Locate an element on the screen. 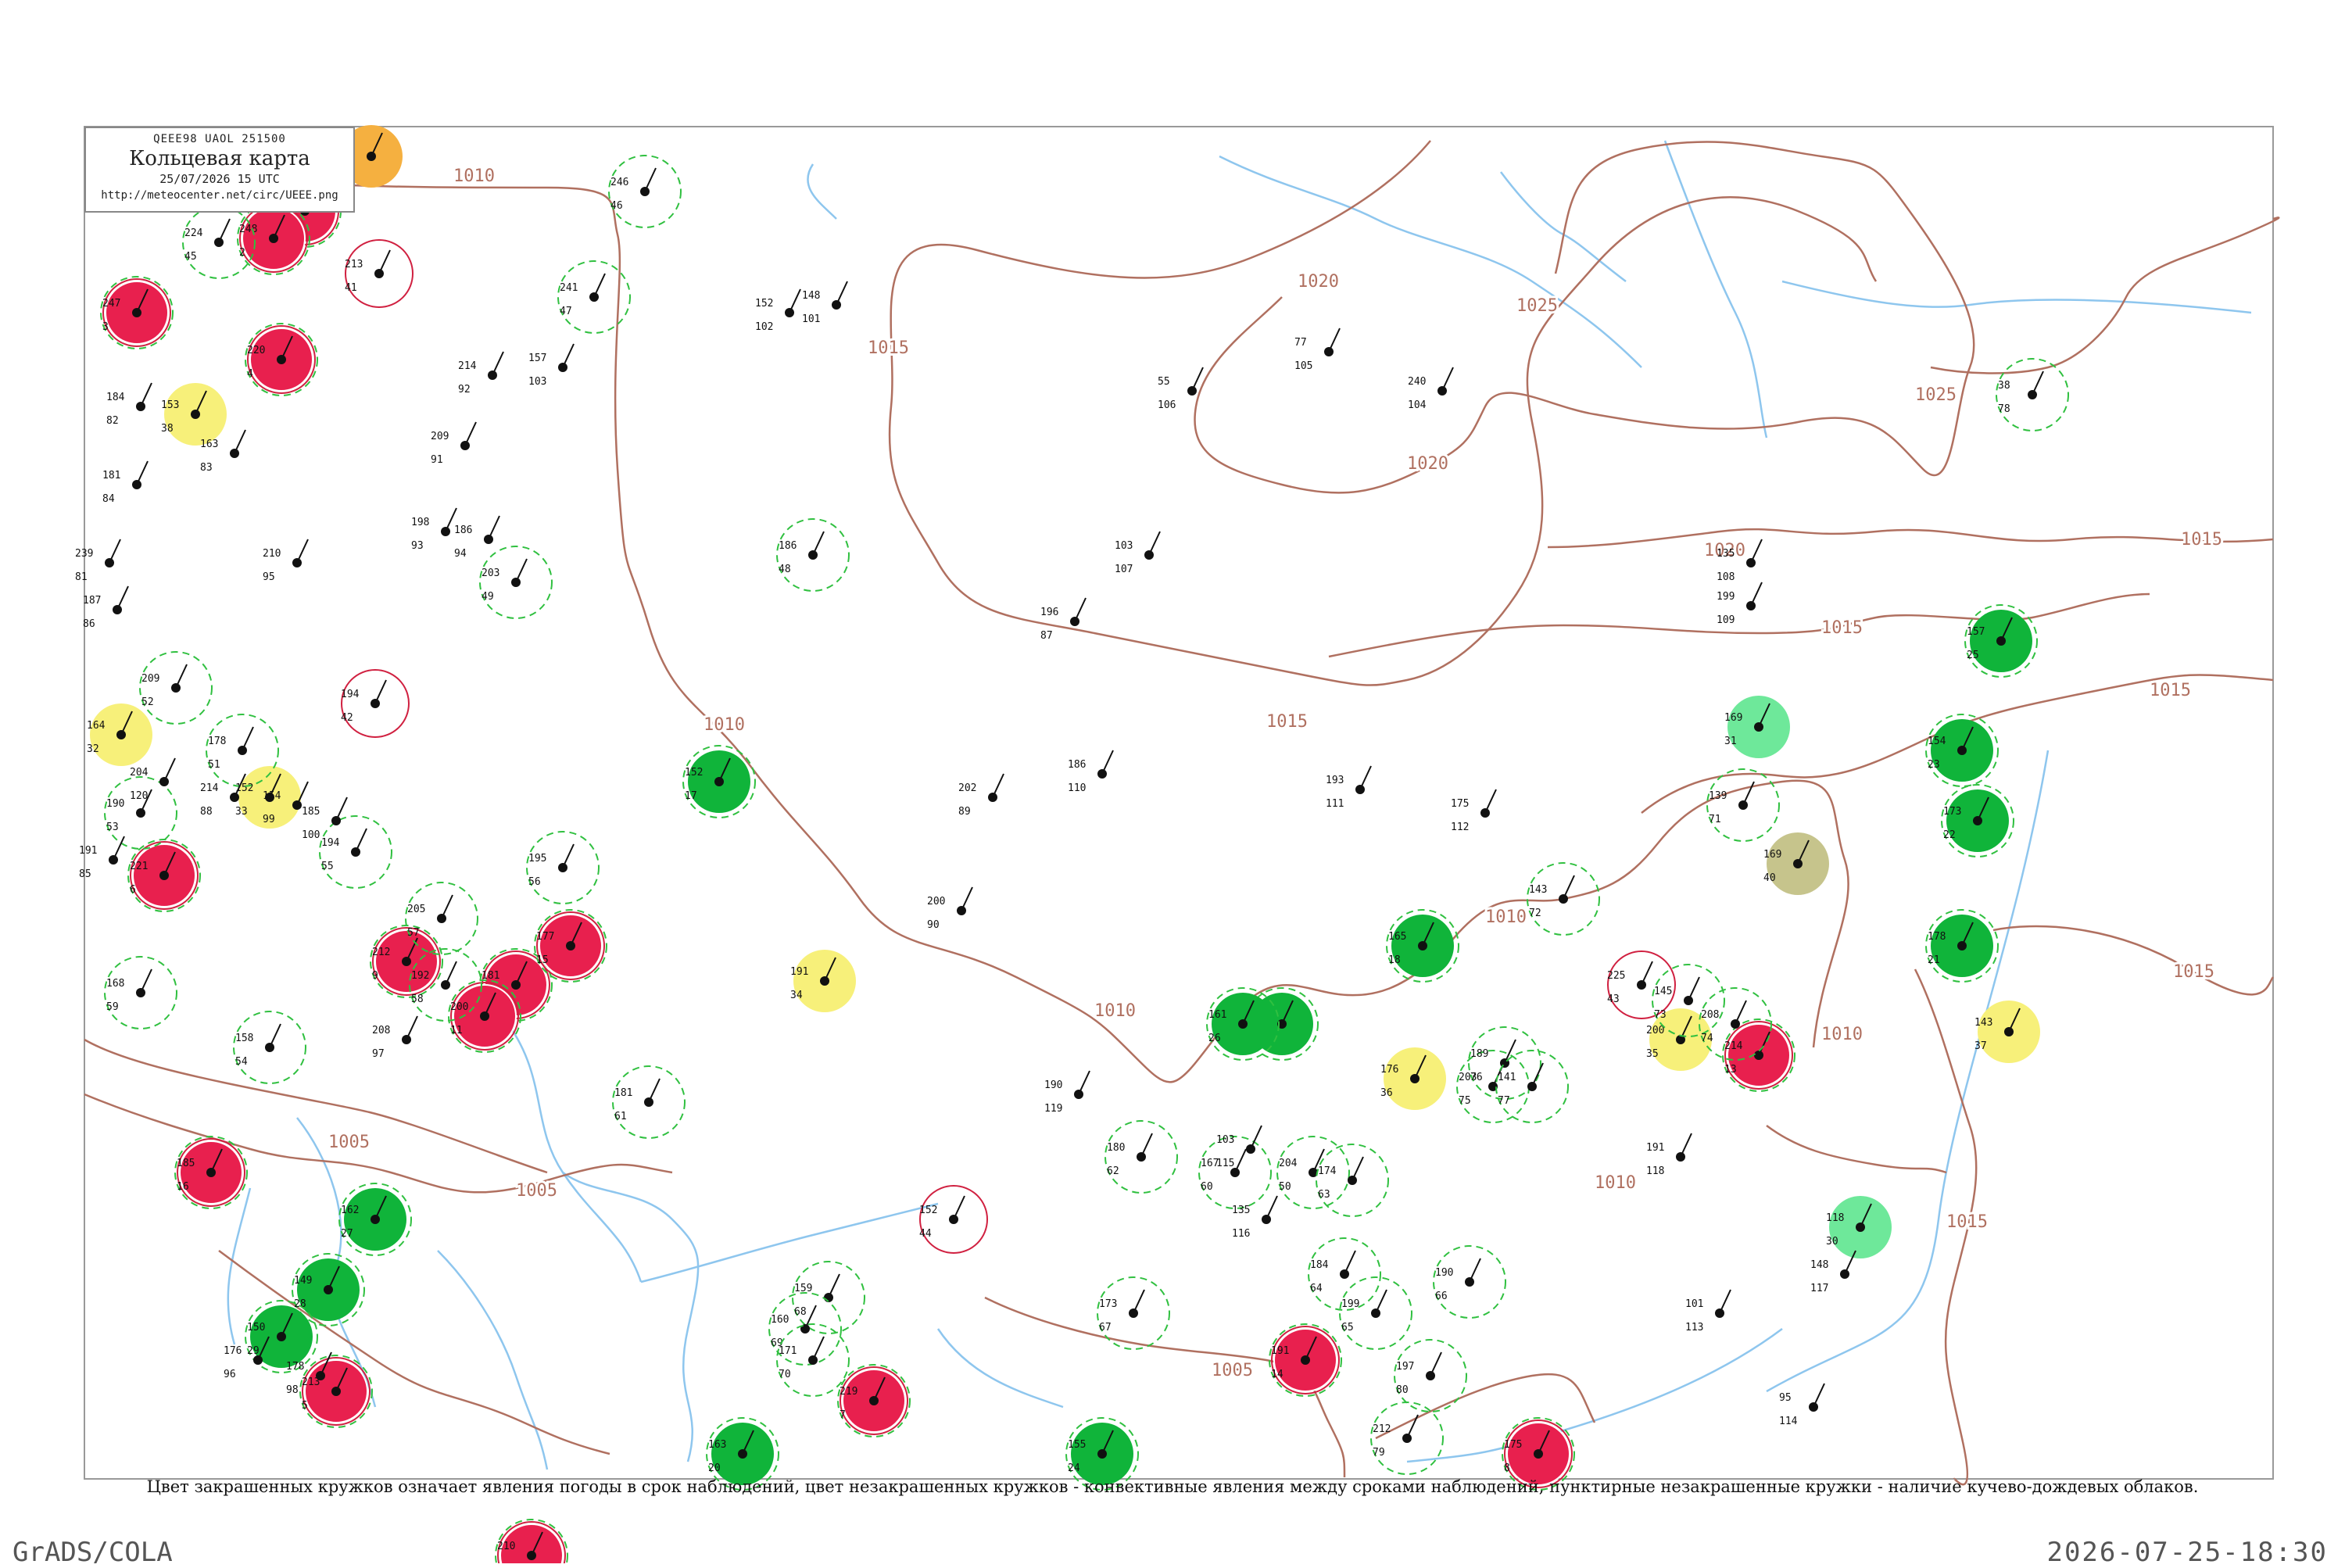 The height and width of the screenshot is (1568, 2345). station-dash: 195 56 is located at coordinates (563, 867).